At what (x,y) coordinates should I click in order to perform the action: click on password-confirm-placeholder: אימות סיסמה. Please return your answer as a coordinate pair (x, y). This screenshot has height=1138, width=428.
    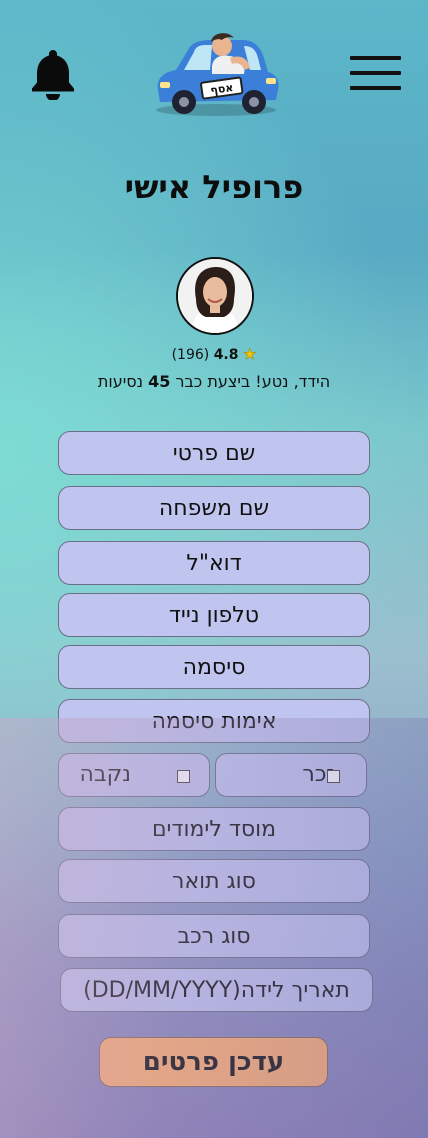
    Looking at the image, I should click on (214, 721).